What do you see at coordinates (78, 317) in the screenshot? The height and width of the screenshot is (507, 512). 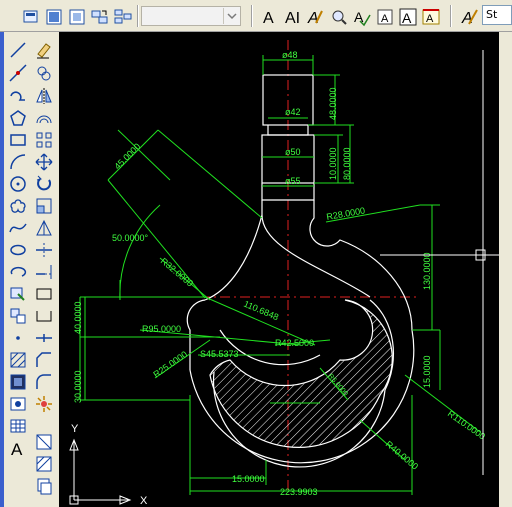 I see `dim-d40: 40.0000` at bounding box center [78, 317].